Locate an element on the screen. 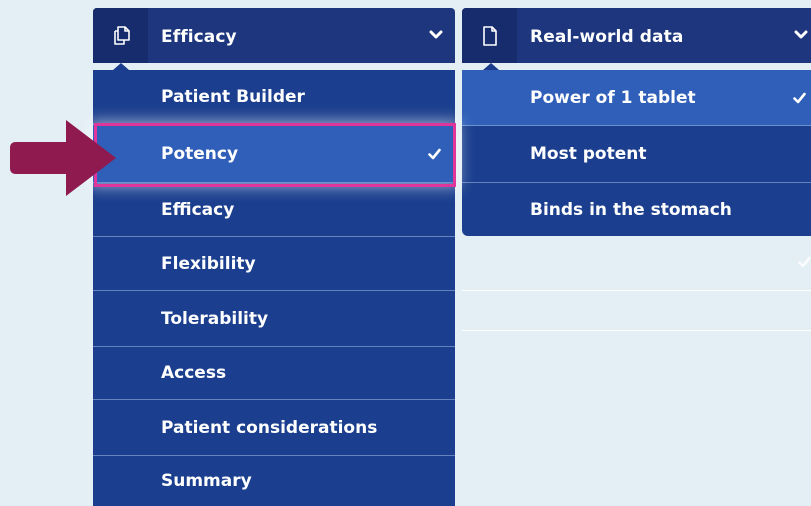 Image resolution: width=811 pixels, height=506 pixels. menu-item-most-potent: Most potent is located at coordinates (636, 154).